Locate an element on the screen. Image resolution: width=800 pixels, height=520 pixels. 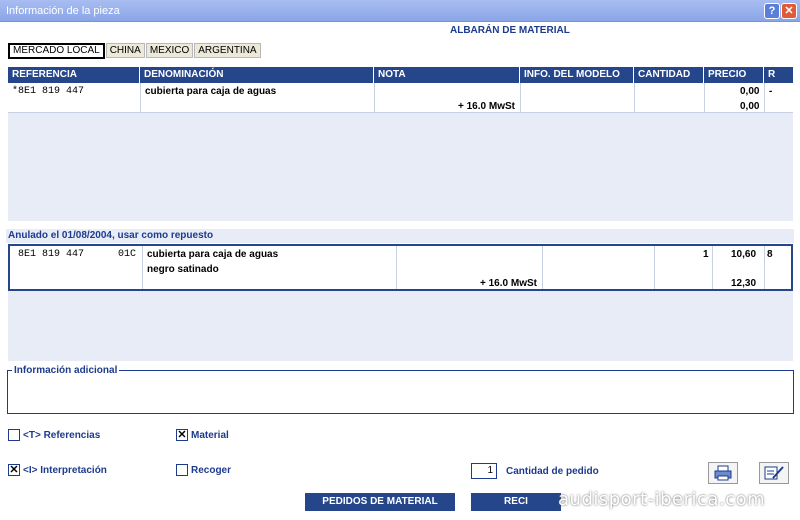
replacement-price: 10,60 is located at coordinates (744, 254).